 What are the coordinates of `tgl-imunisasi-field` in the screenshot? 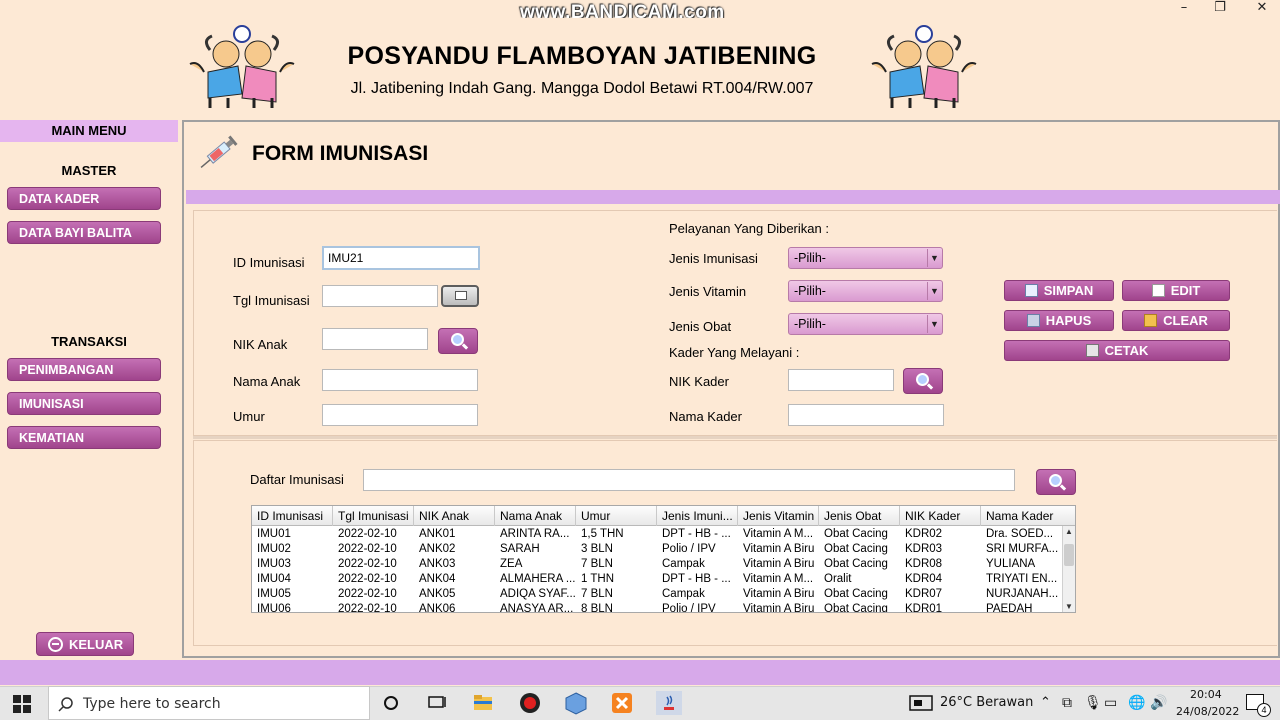 It's located at (380, 296).